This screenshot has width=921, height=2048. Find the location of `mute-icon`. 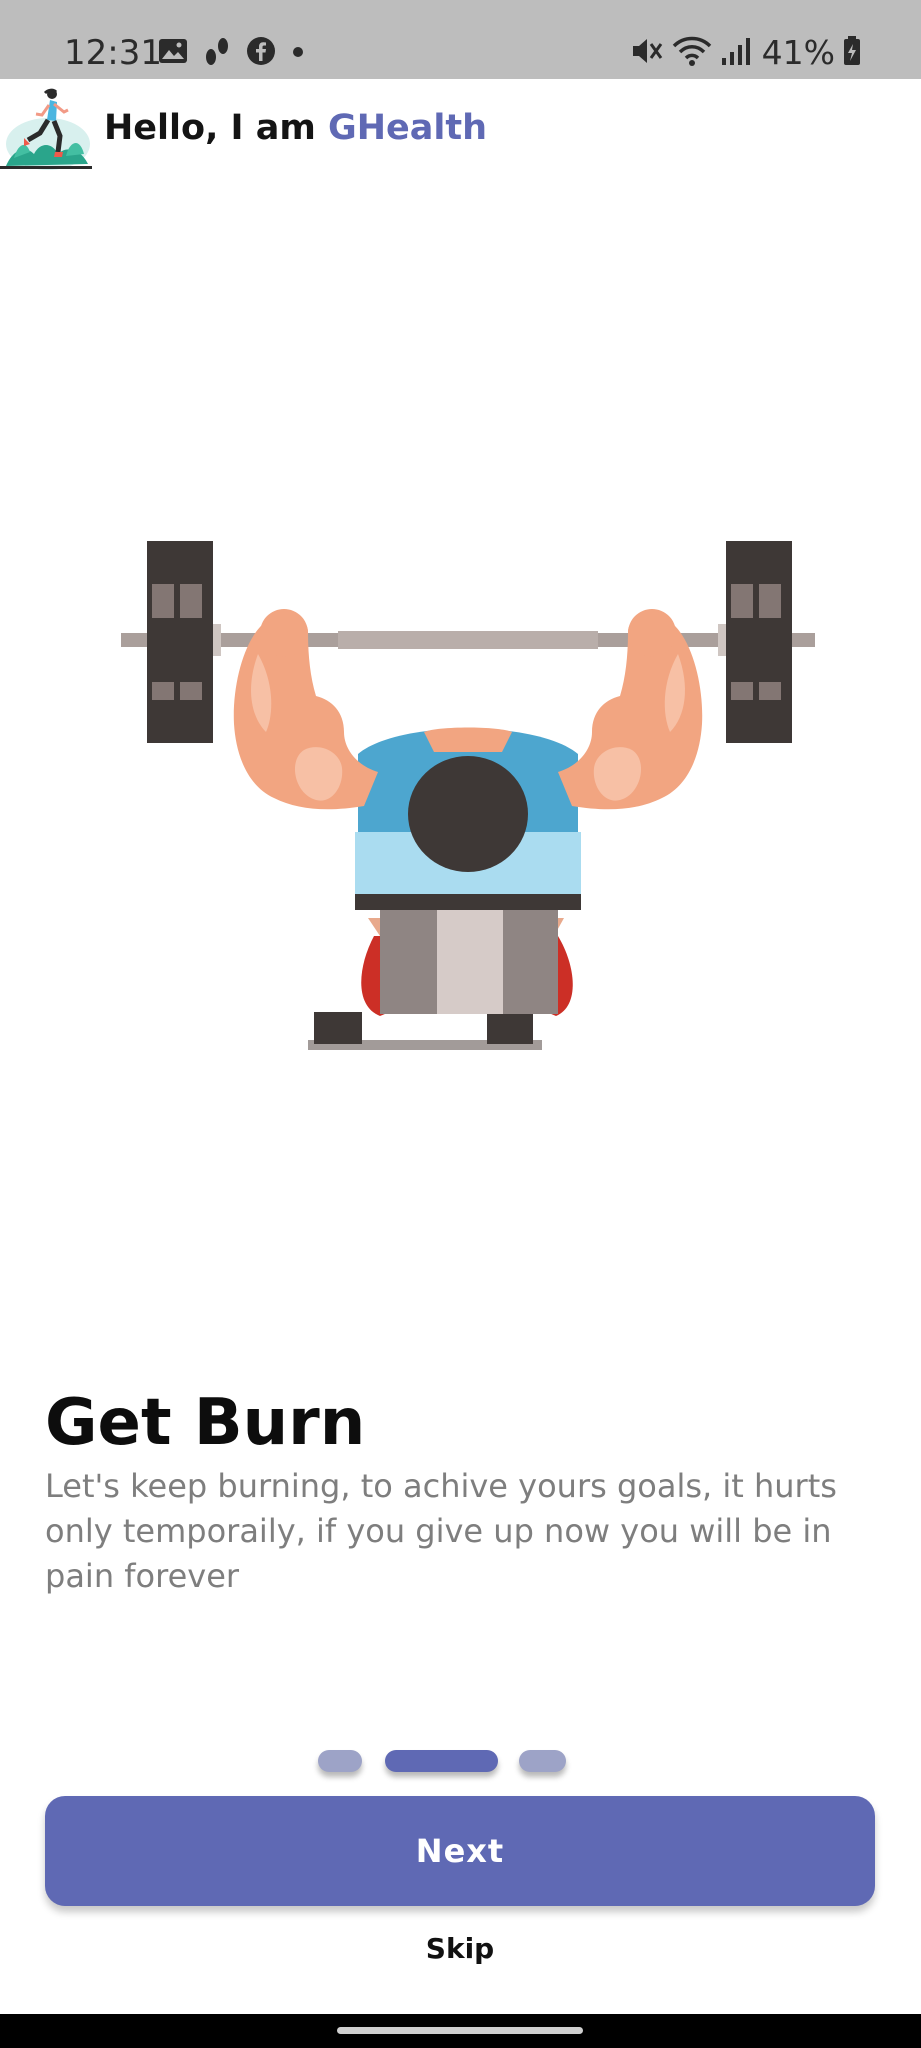

mute-icon is located at coordinates (647, 53).